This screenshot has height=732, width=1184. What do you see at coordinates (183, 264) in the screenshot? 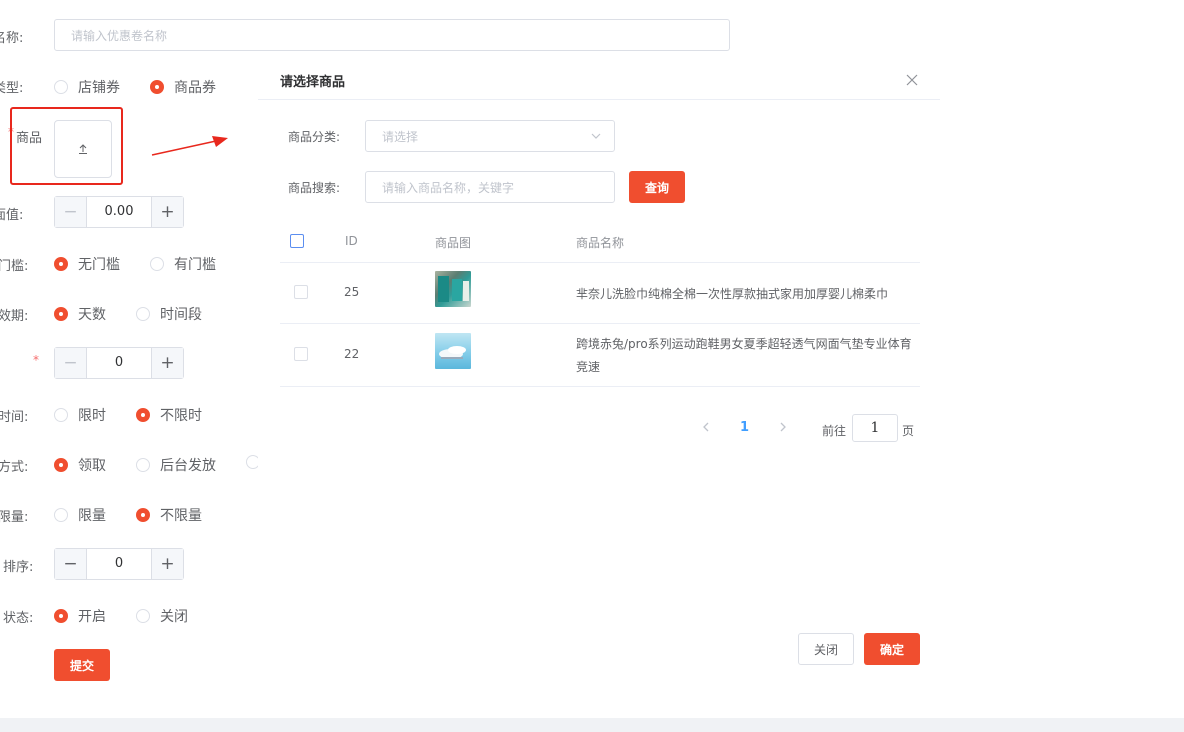
I see `radio-has-threshold: 有门槛` at bounding box center [183, 264].